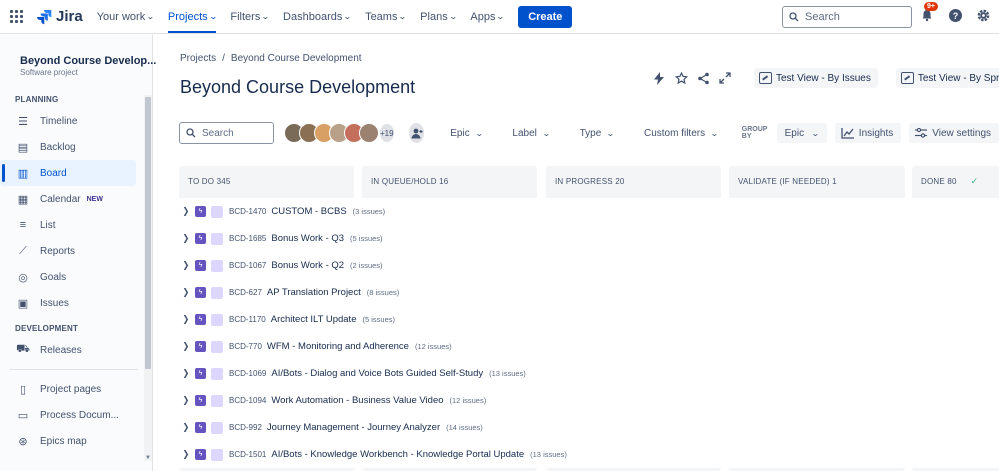 The height and width of the screenshot is (471, 999). What do you see at coordinates (68, 277) in the screenshot?
I see `sidebar-item-goals: ◎ Goals` at bounding box center [68, 277].